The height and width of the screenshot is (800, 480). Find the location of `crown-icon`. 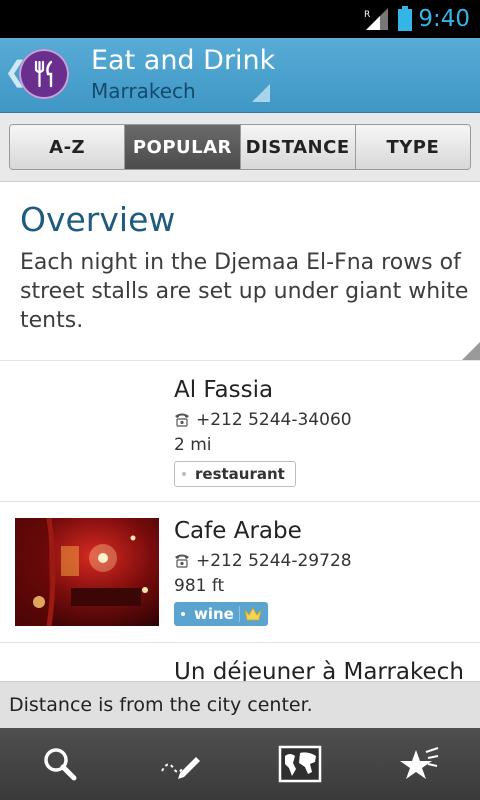

crown-icon is located at coordinates (253, 614).